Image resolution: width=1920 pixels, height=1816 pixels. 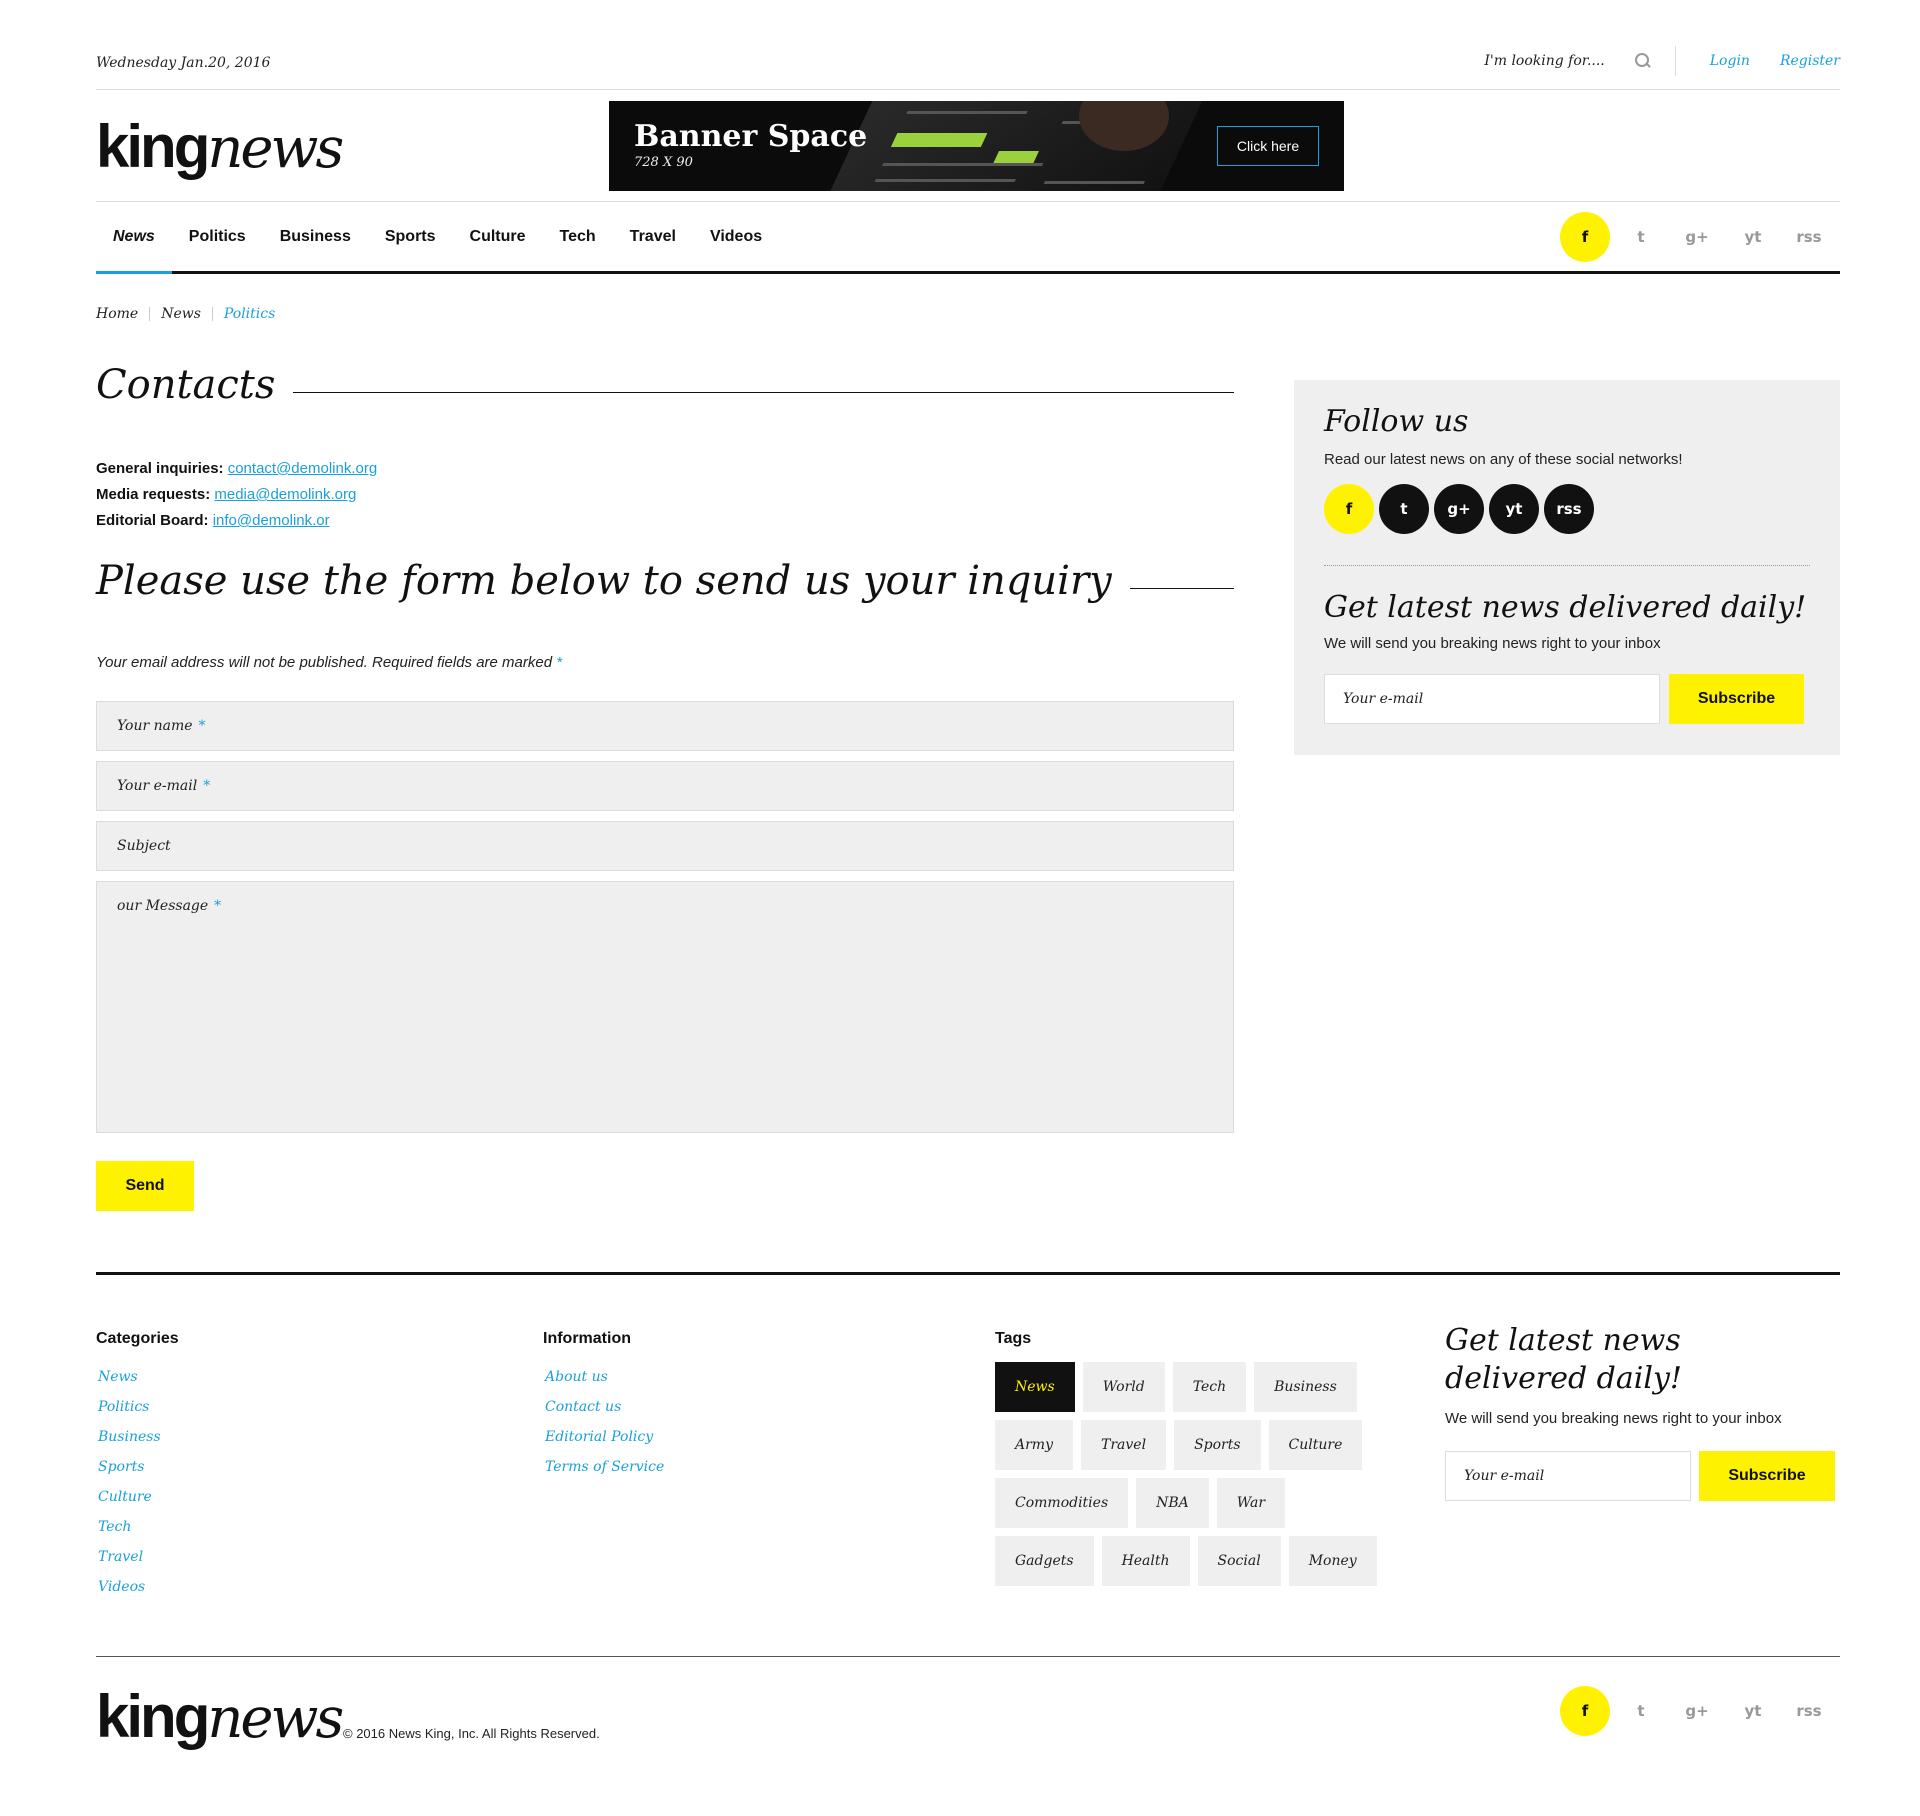 What do you see at coordinates (410, 236) in the screenshot?
I see `nav-item-sports: Sports` at bounding box center [410, 236].